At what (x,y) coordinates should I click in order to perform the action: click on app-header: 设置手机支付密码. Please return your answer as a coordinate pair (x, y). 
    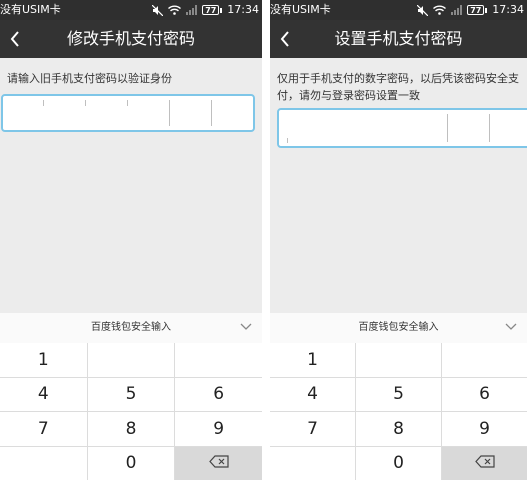
    Looking at the image, I should click on (398, 39).